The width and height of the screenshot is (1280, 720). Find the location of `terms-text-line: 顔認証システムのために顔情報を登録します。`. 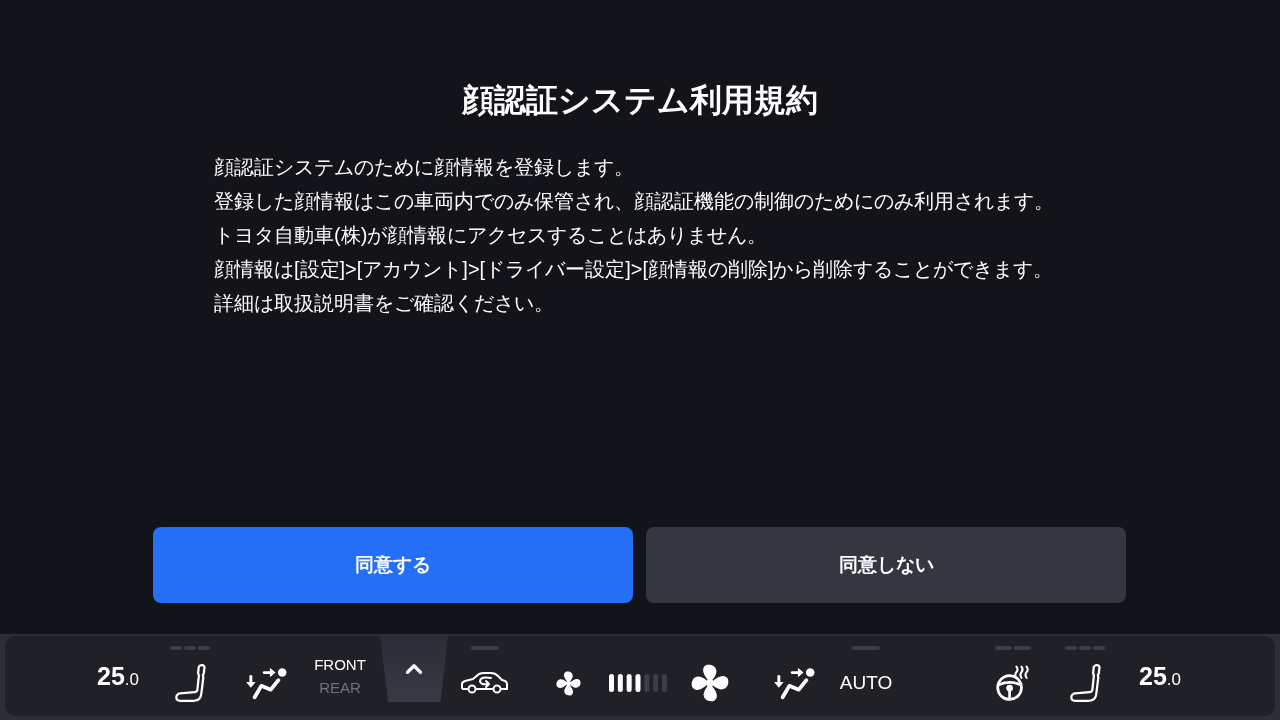

terms-text-line: 顔認証システムのために顔情報を登録します。 is located at coordinates (424, 167).